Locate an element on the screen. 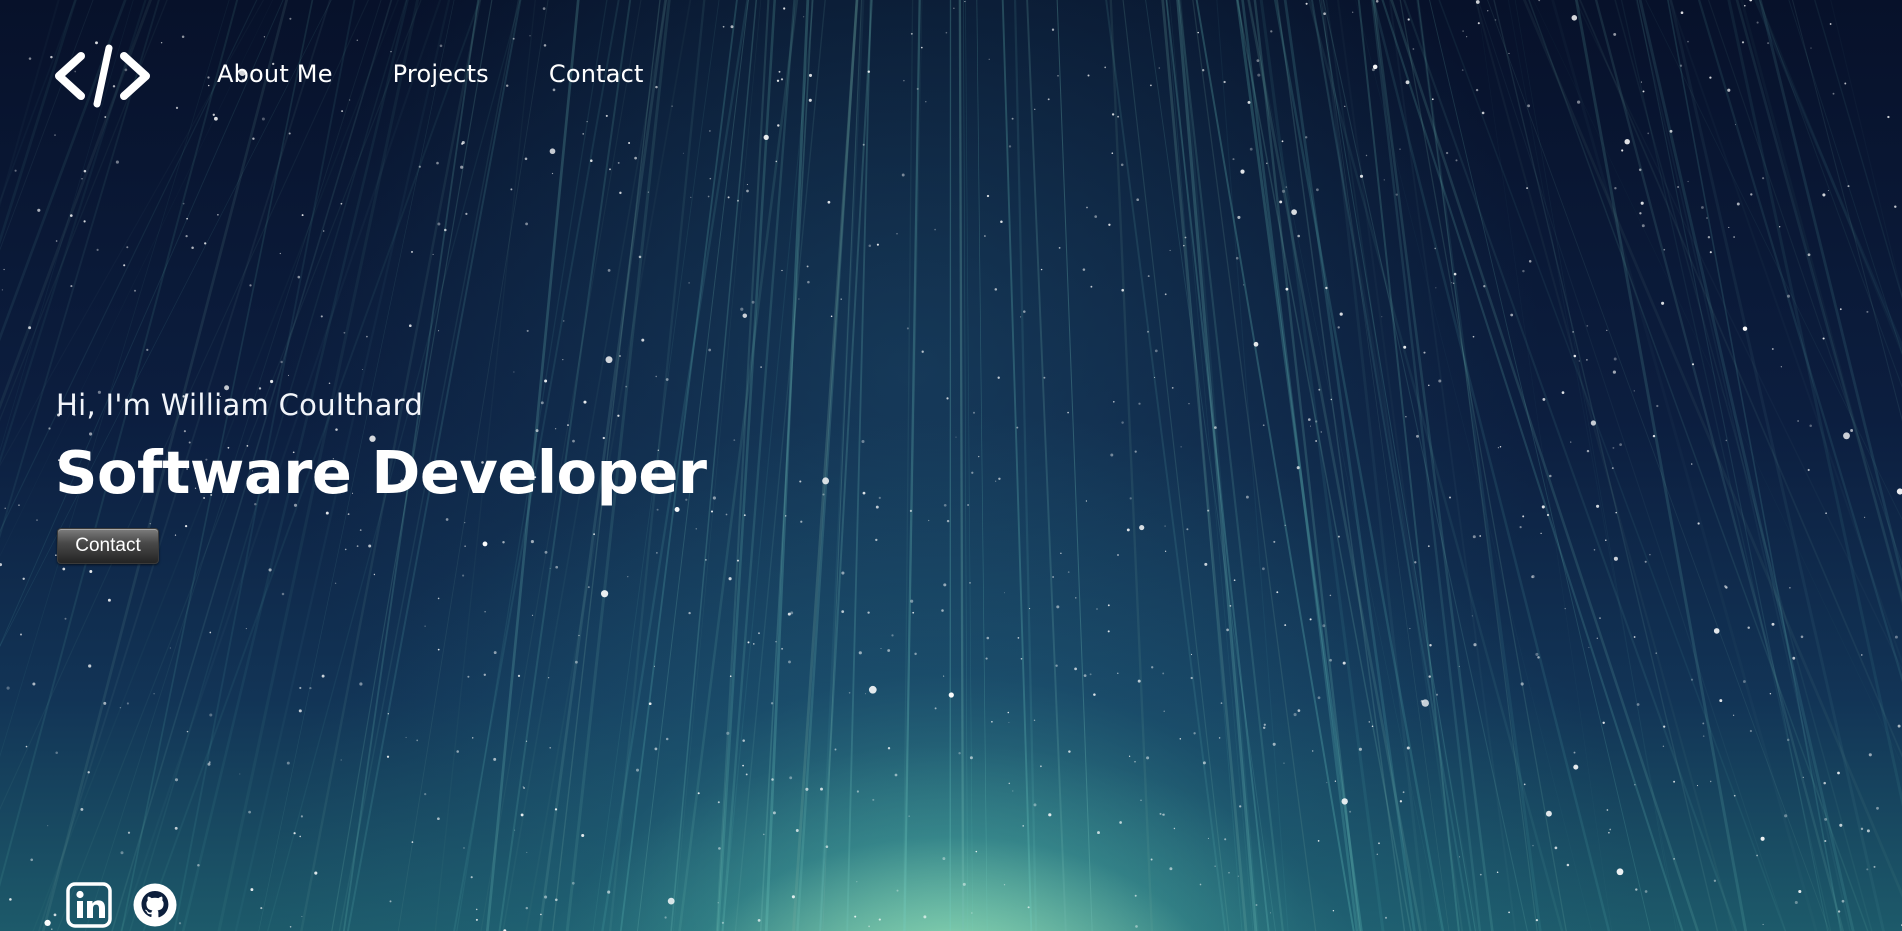 This screenshot has height=931, width=1902. nav-item-projects: Projects is located at coordinates (441, 74).